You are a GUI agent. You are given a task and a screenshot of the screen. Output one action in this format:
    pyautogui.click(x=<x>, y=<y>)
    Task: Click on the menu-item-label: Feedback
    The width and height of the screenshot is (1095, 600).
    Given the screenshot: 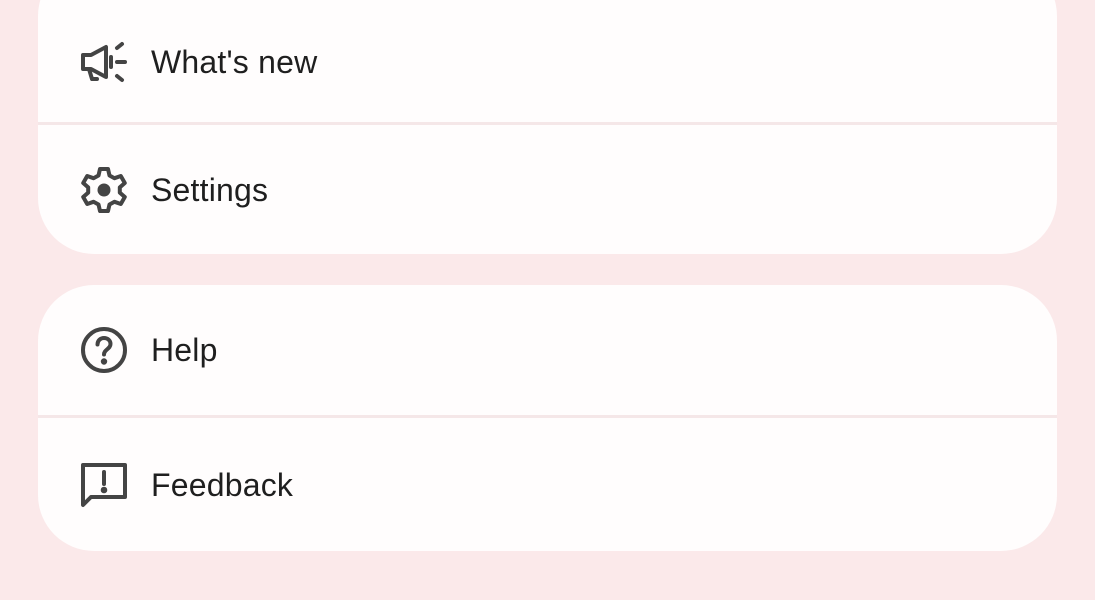 What is the action you would take?
    pyautogui.click(x=222, y=484)
    